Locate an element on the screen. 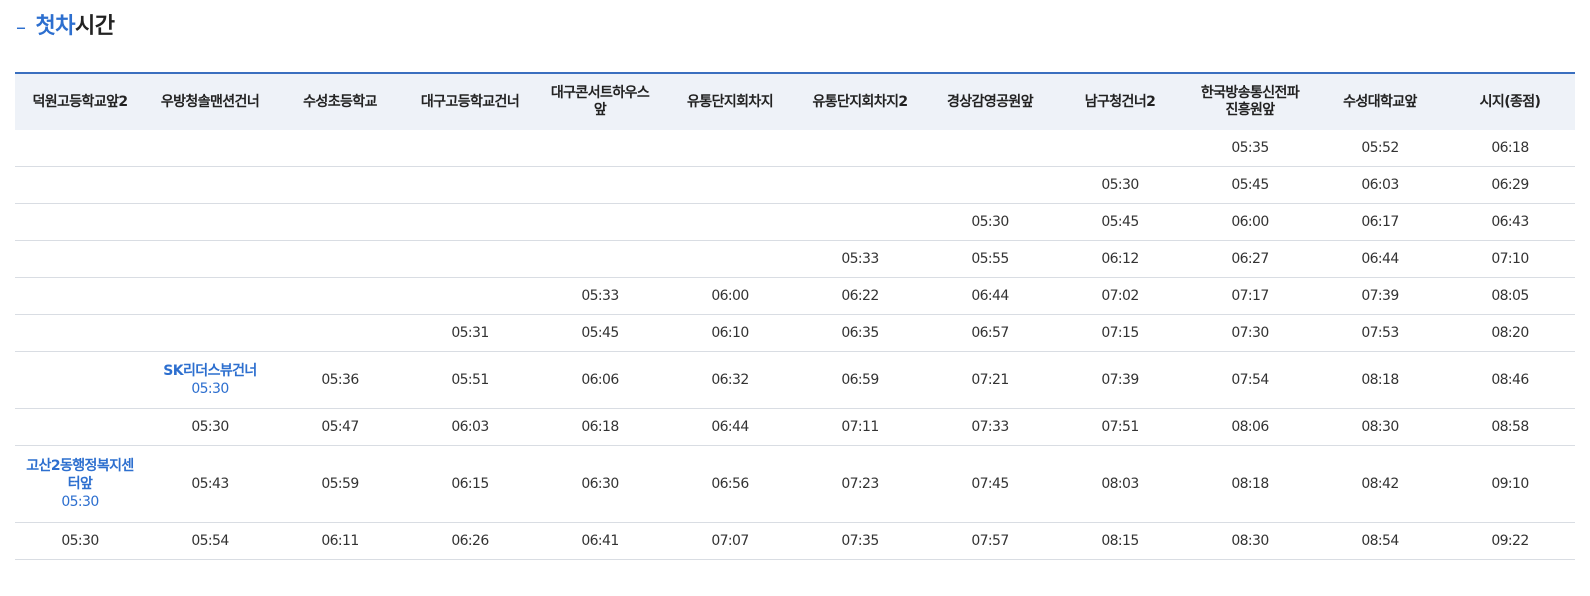 This screenshot has width=1590, height=596. time-cell: 05:36 is located at coordinates (340, 380).